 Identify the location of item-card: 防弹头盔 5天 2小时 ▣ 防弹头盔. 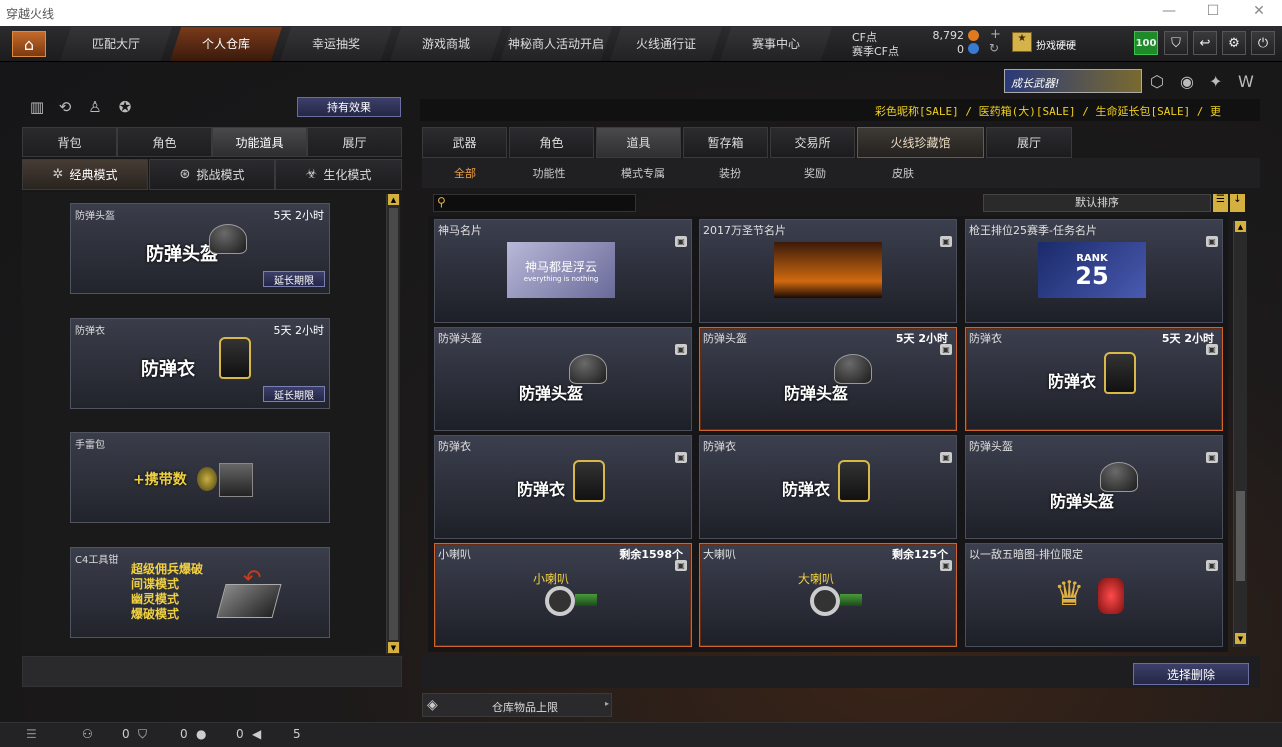
(828, 379).